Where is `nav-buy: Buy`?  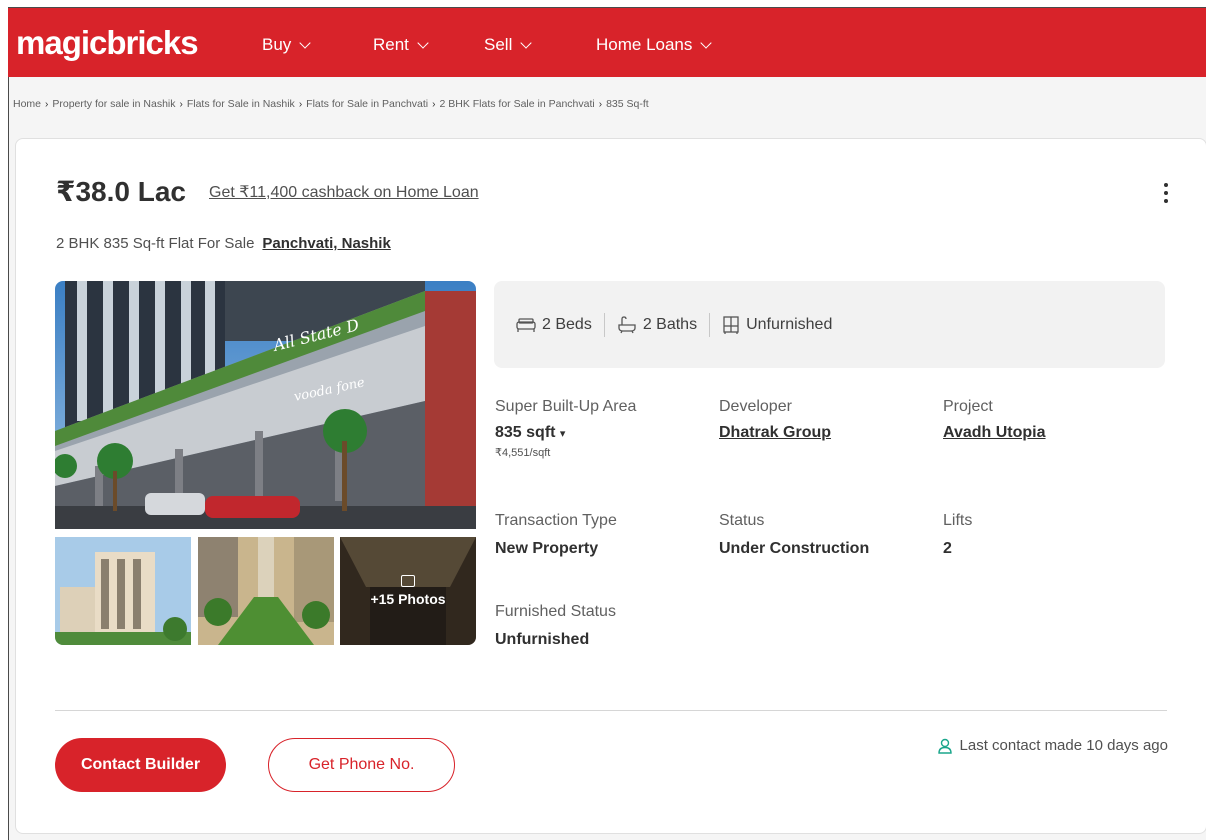 nav-buy: Buy is located at coordinates (286, 45).